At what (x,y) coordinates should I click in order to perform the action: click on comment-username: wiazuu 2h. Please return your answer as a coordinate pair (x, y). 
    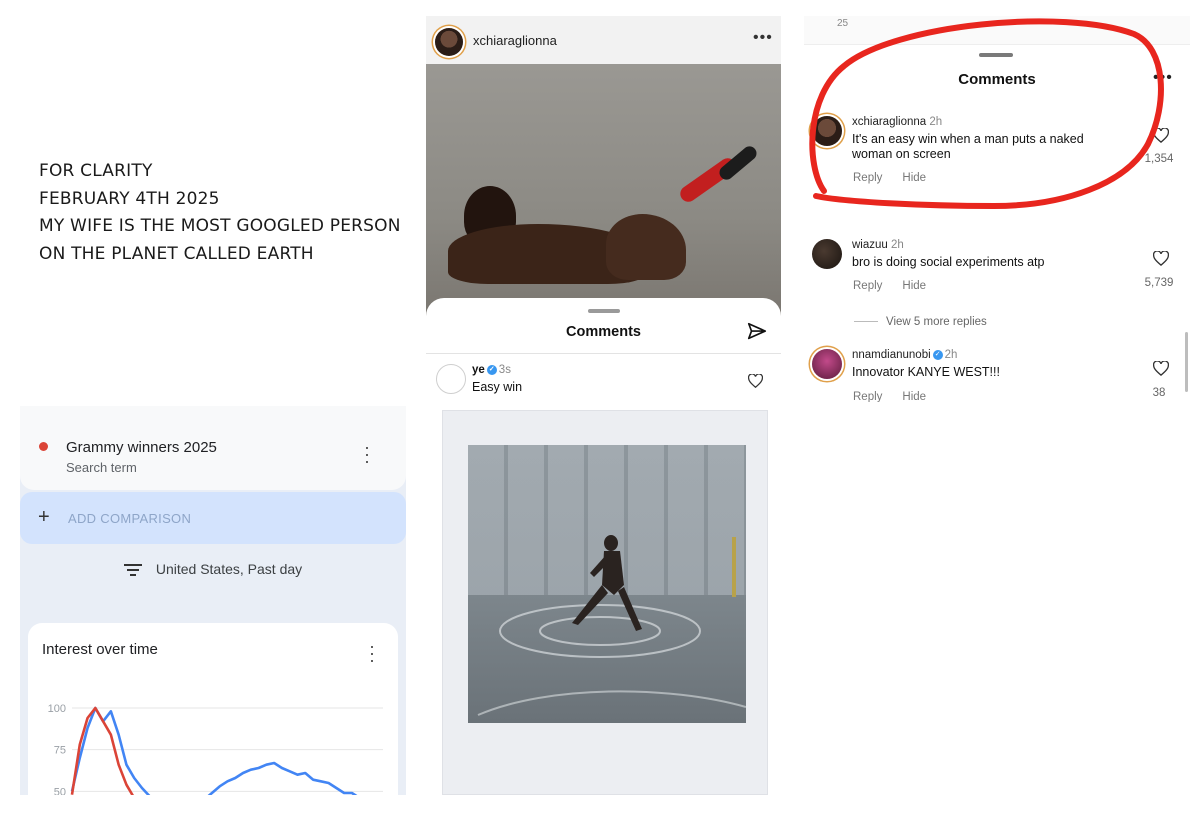
    Looking at the image, I should click on (878, 245).